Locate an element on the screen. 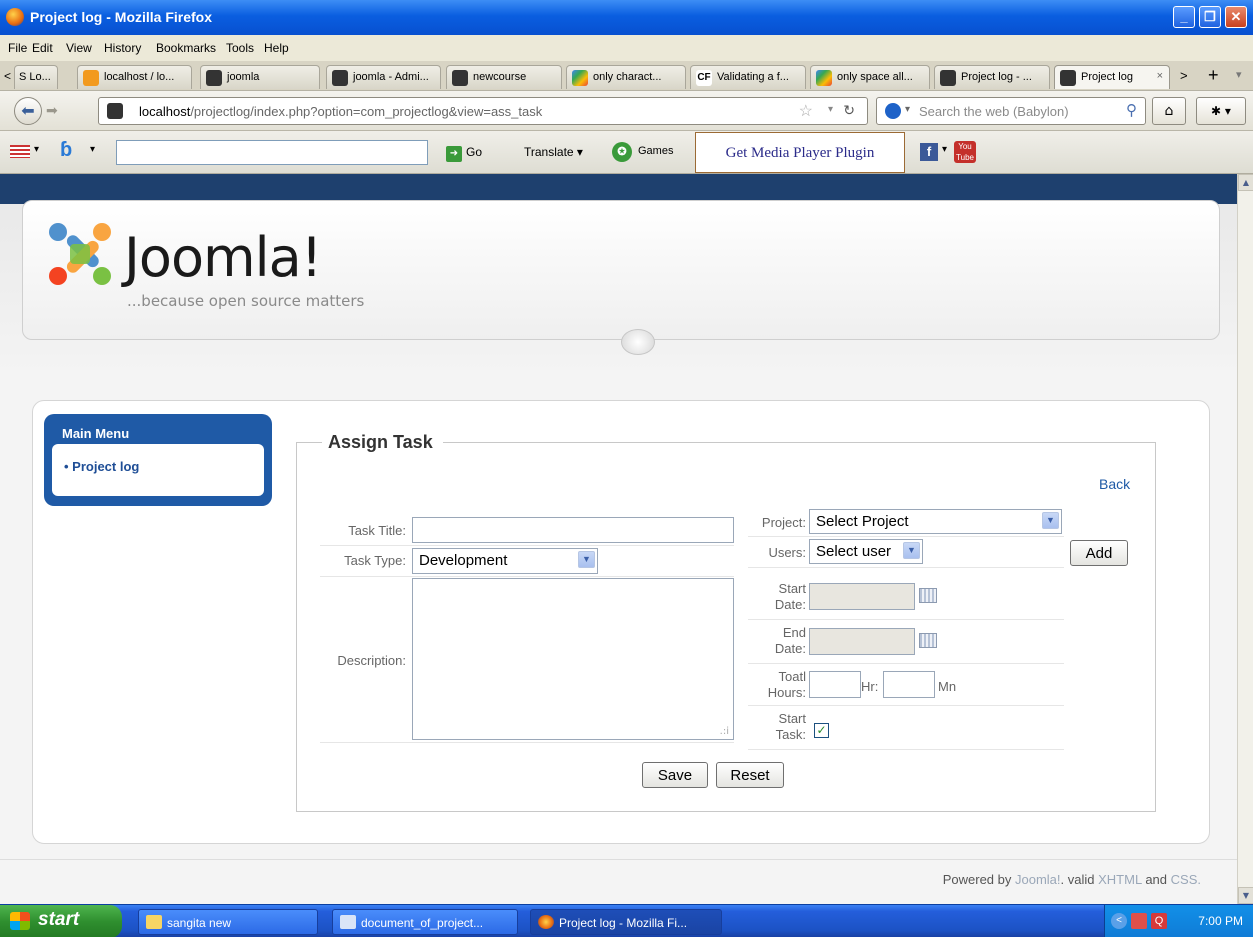 This screenshot has height=937, width=1253. flag-icon is located at coordinates (20, 151).